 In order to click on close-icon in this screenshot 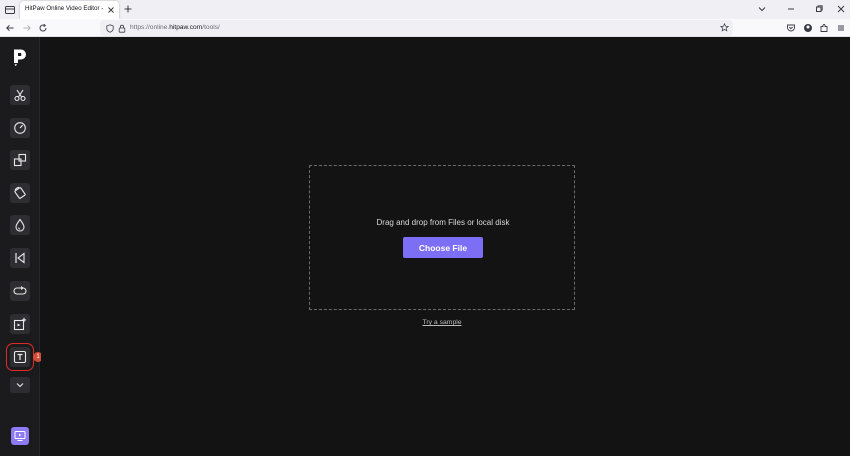, I will do `click(111, 10)`.